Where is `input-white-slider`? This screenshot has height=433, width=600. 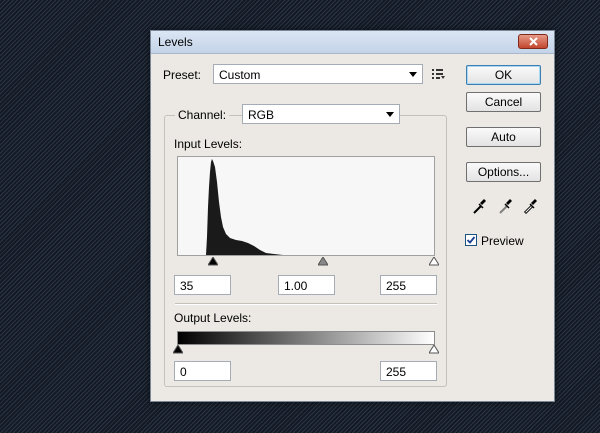
input-white-slider is located at coordinates (434, 261).